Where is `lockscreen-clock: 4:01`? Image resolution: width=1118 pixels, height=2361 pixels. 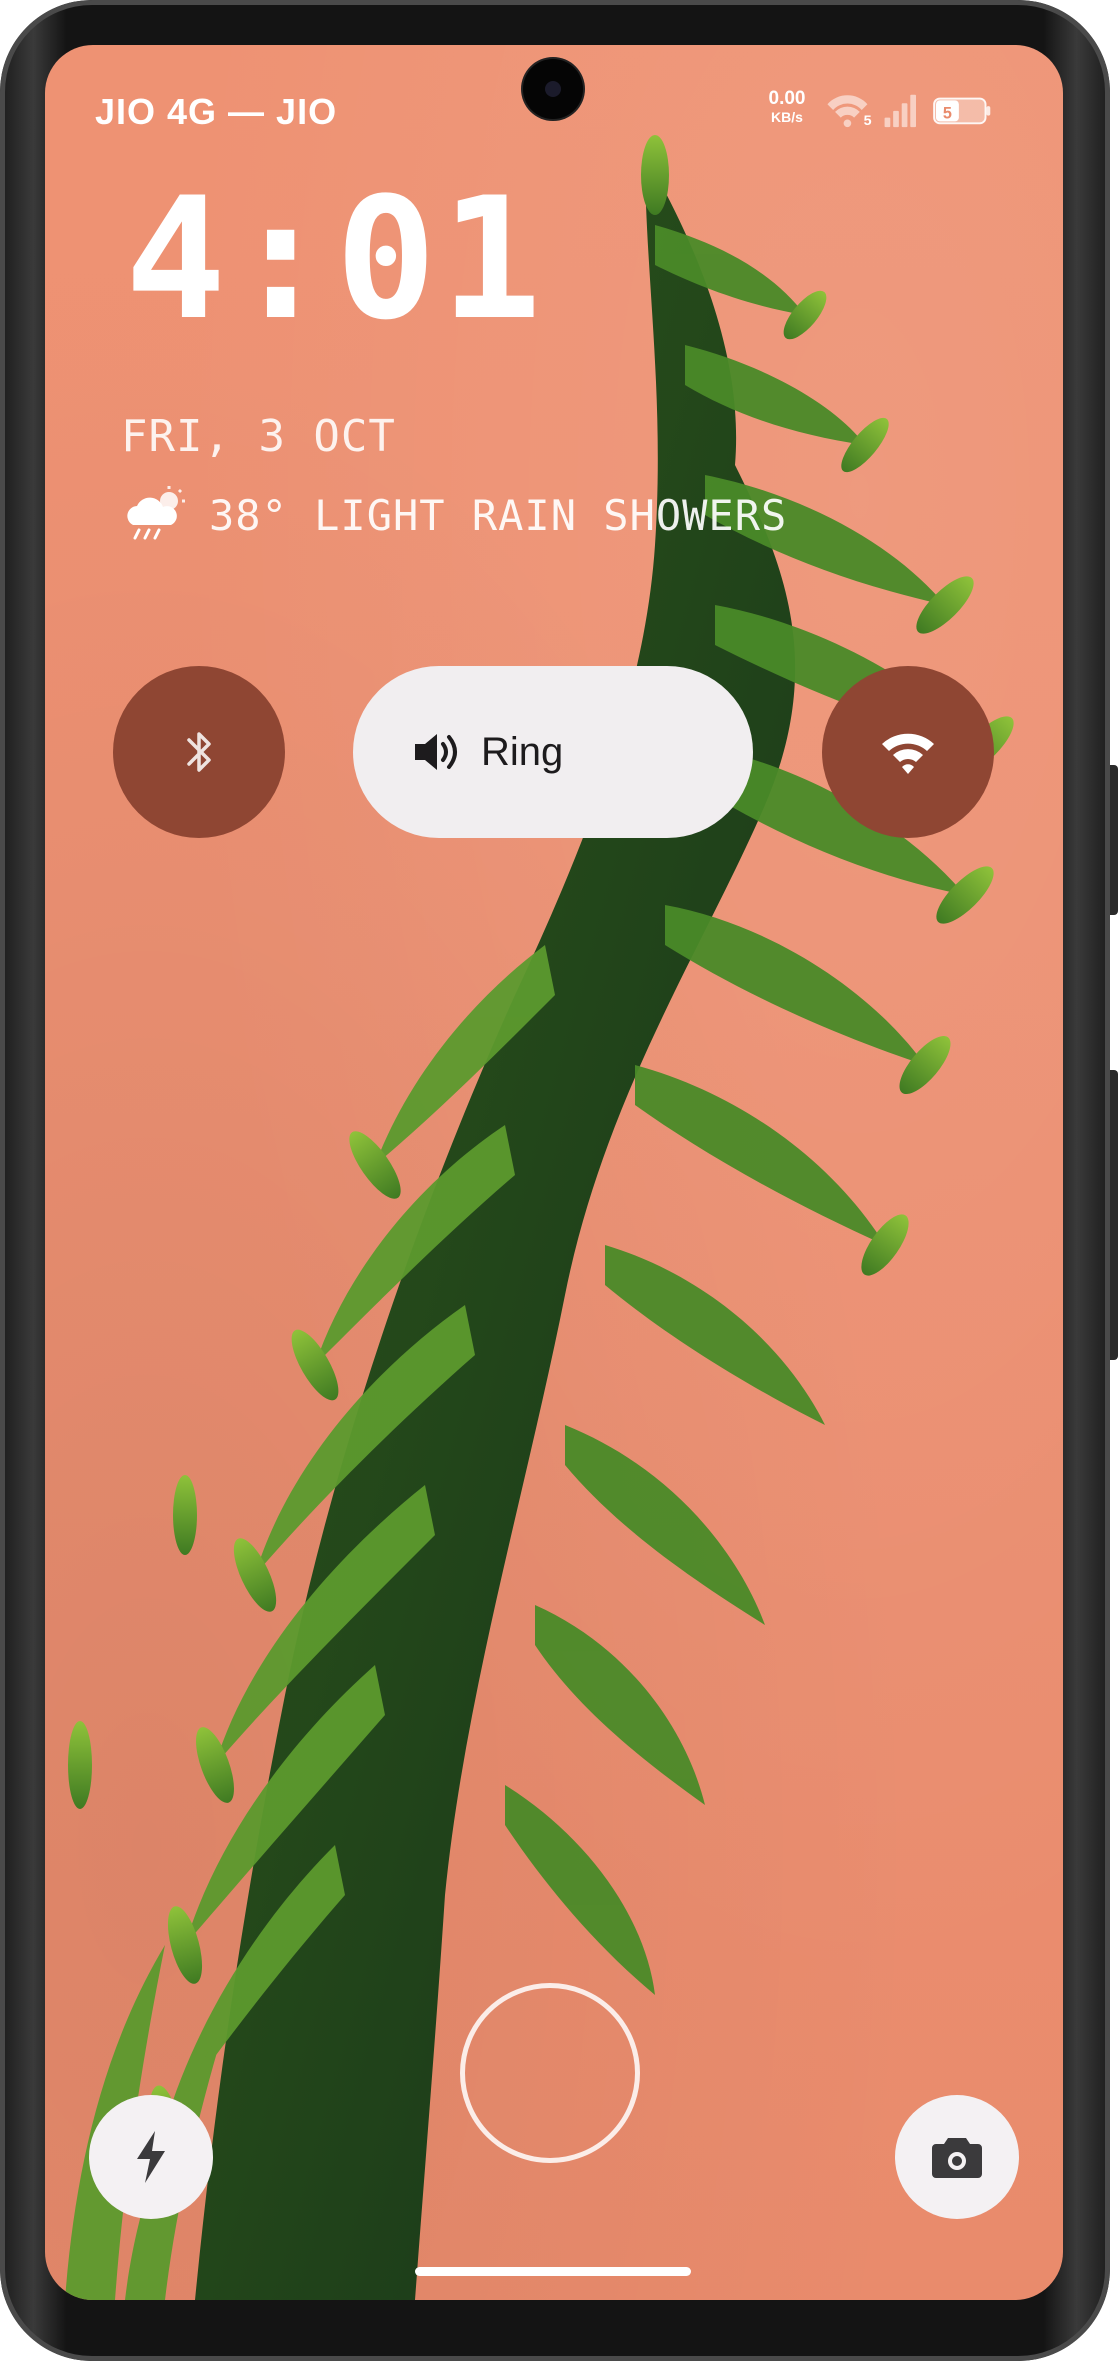 lockscreen-clock: 4:01 is located at coordinates (335, 259).